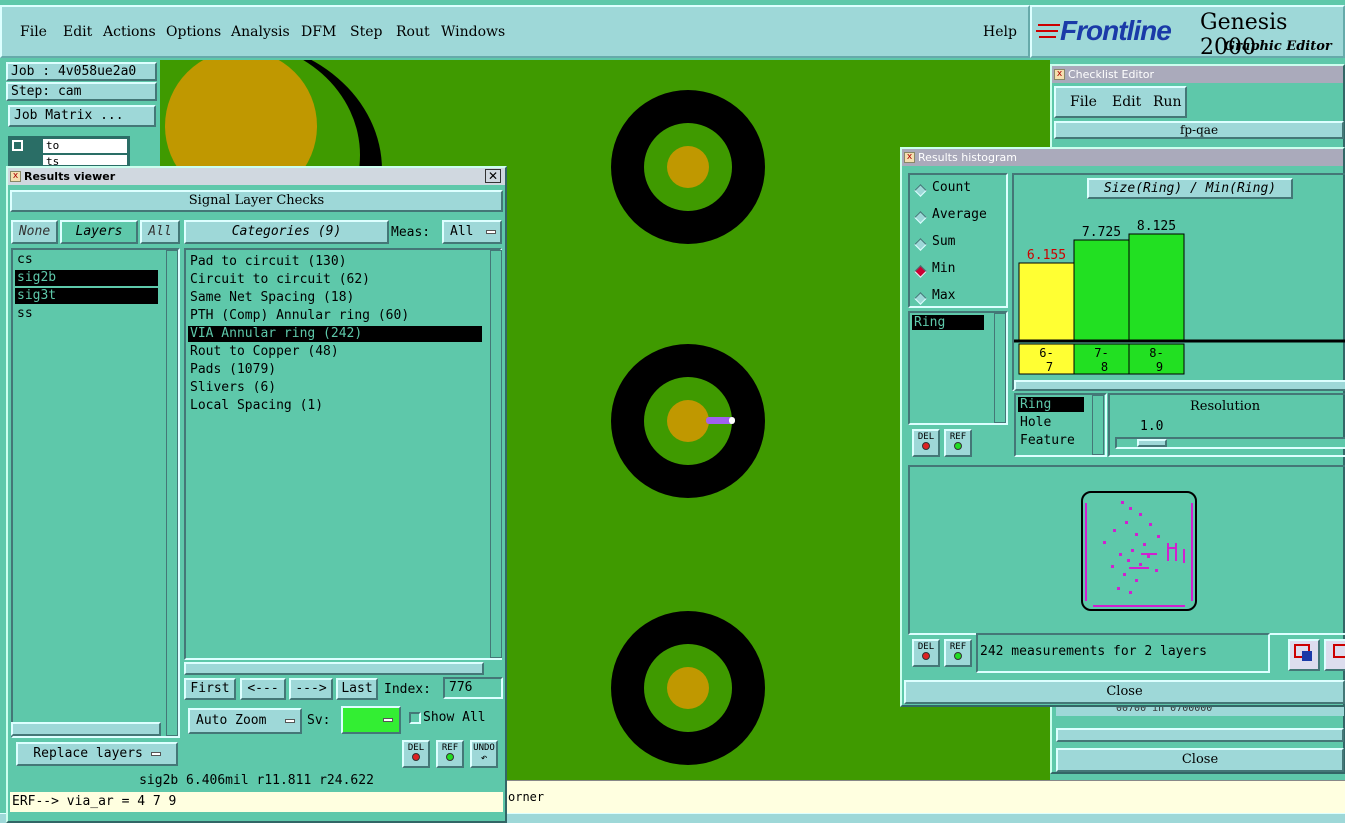  Describe the element at coordinates (496, 454) in the screenshot. I see `categories-vscroll` at that location.